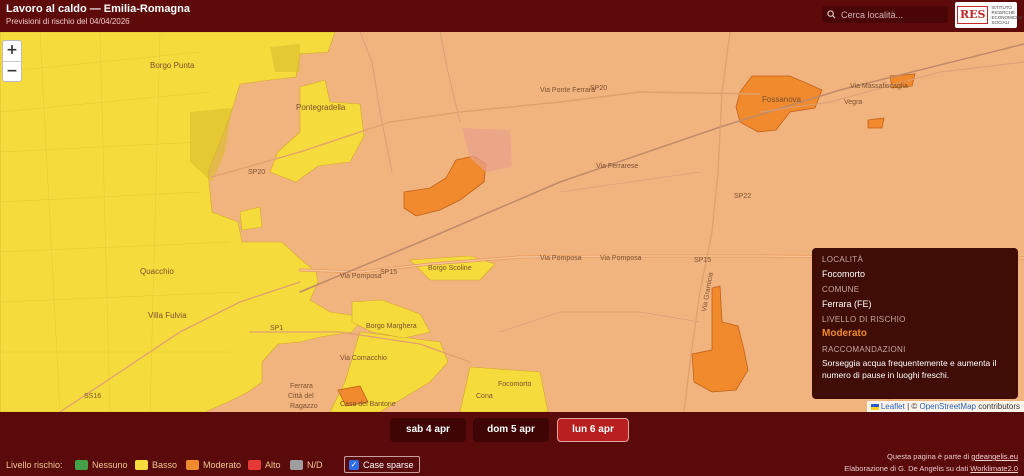  Describe the element at coordinates (273, 465) in the screenshot. I see `legend-label: Alto` at that location.